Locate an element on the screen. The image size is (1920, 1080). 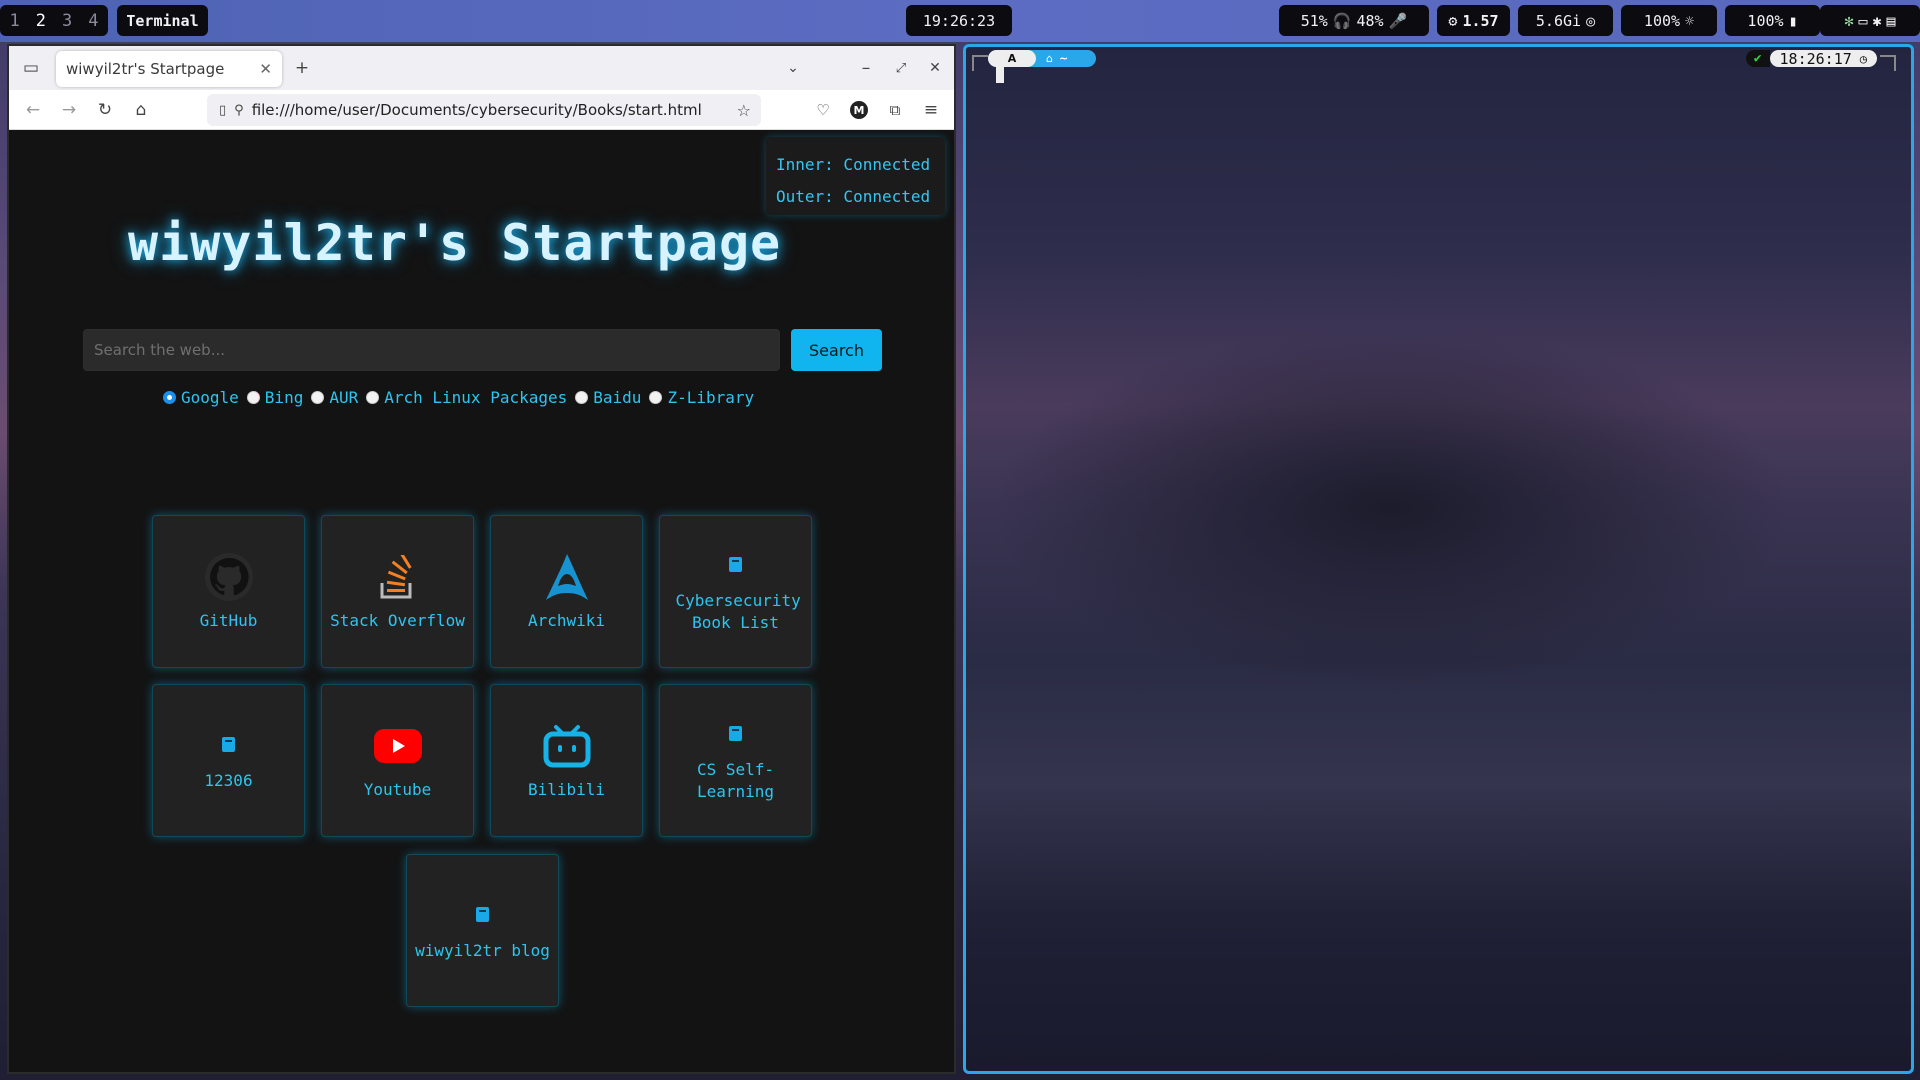
bookmark-stackoverflow: Stack Overflow is located at coordinates (397, 591).